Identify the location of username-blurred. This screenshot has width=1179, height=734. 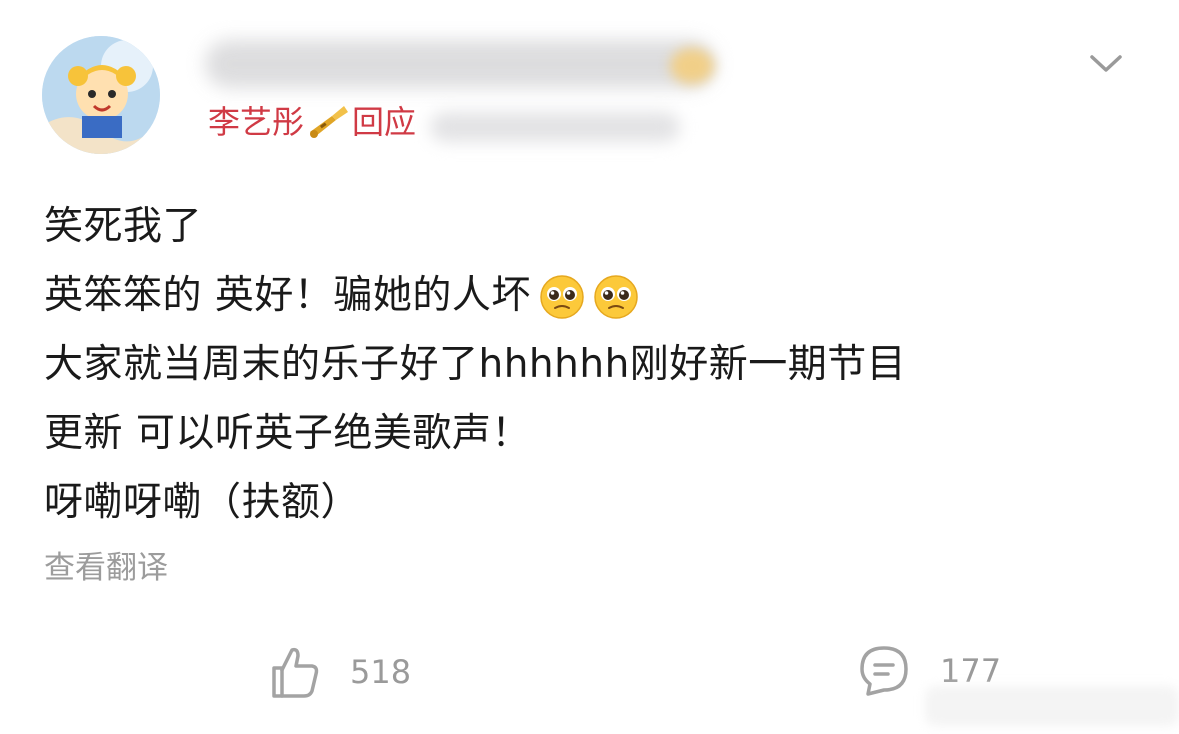
(460, 64).